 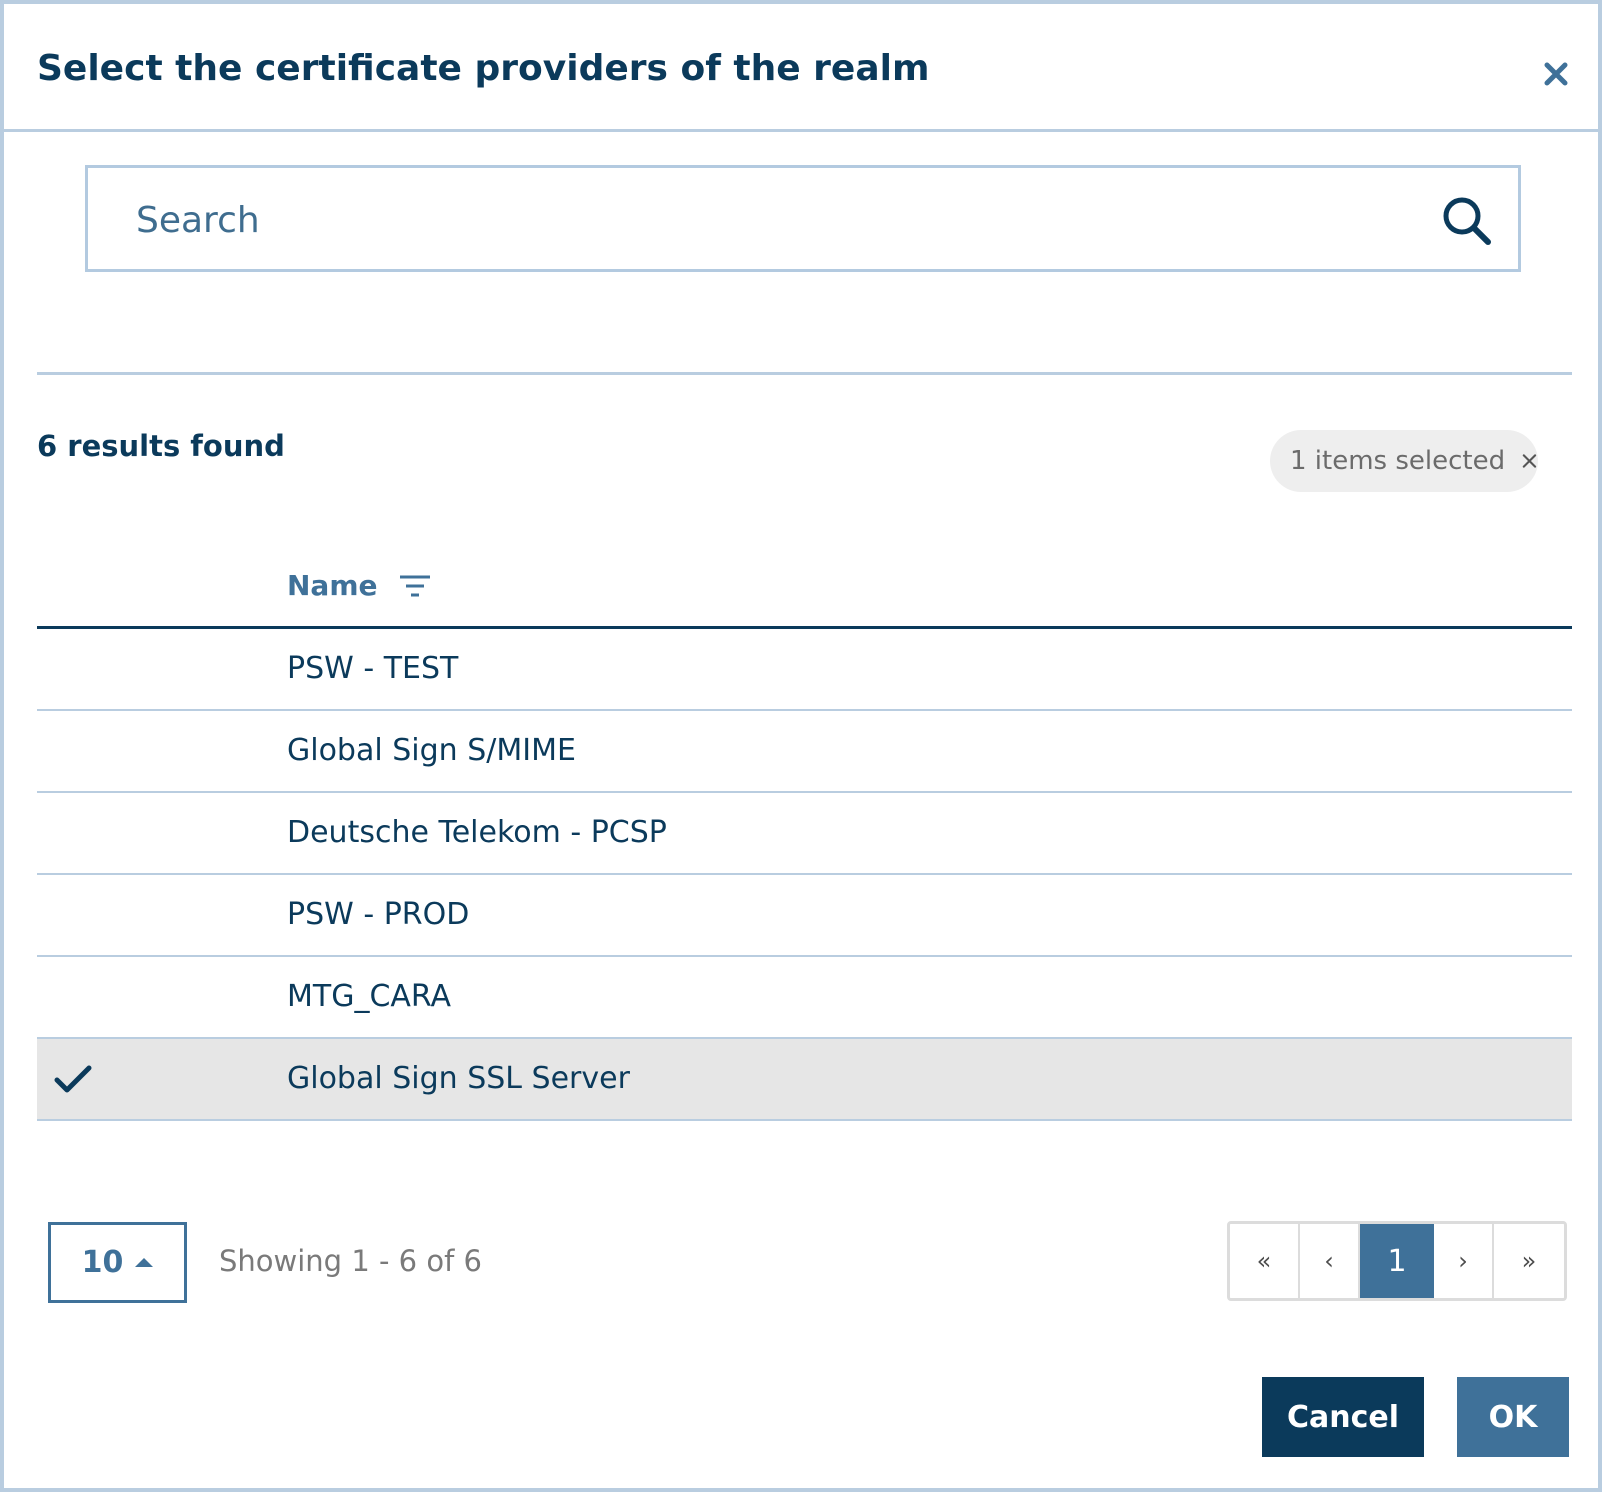 What do you see at coordinates (1464, 1261) in the screenshot?
I see `next-page-button: ›` at bounding box center [1464, 1261].